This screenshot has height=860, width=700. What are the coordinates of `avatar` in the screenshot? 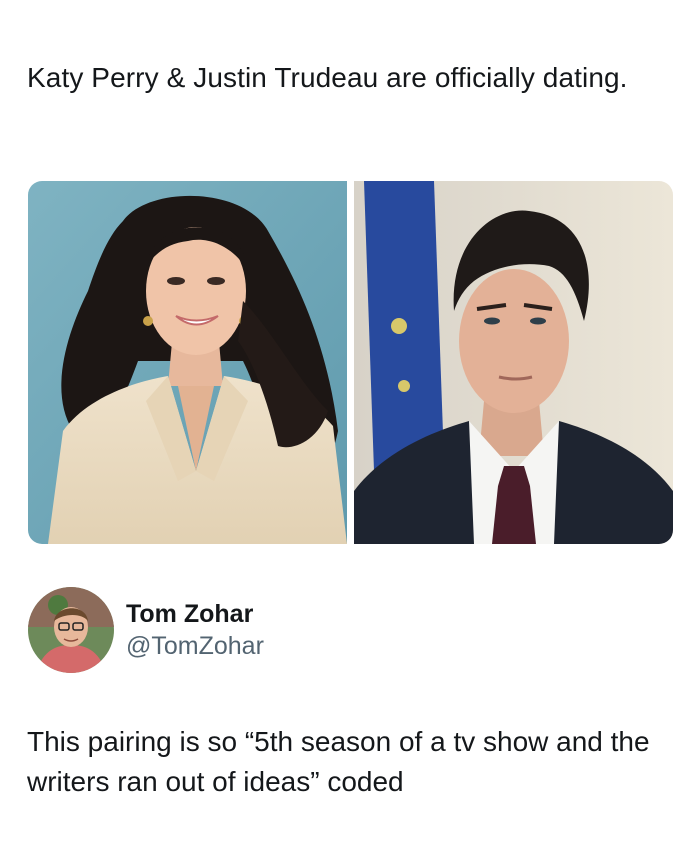 It's located at (71, 630).